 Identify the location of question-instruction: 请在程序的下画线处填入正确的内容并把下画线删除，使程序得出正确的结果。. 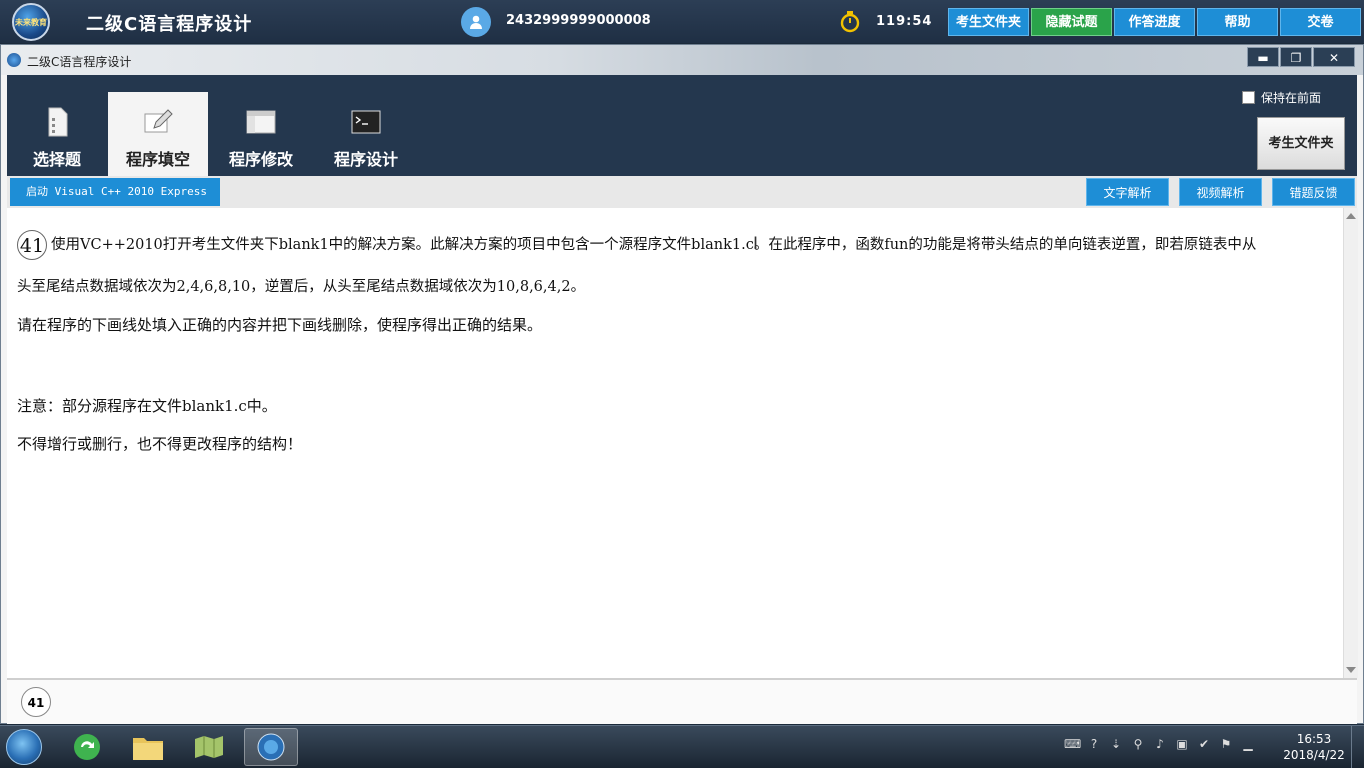
(280, 325).